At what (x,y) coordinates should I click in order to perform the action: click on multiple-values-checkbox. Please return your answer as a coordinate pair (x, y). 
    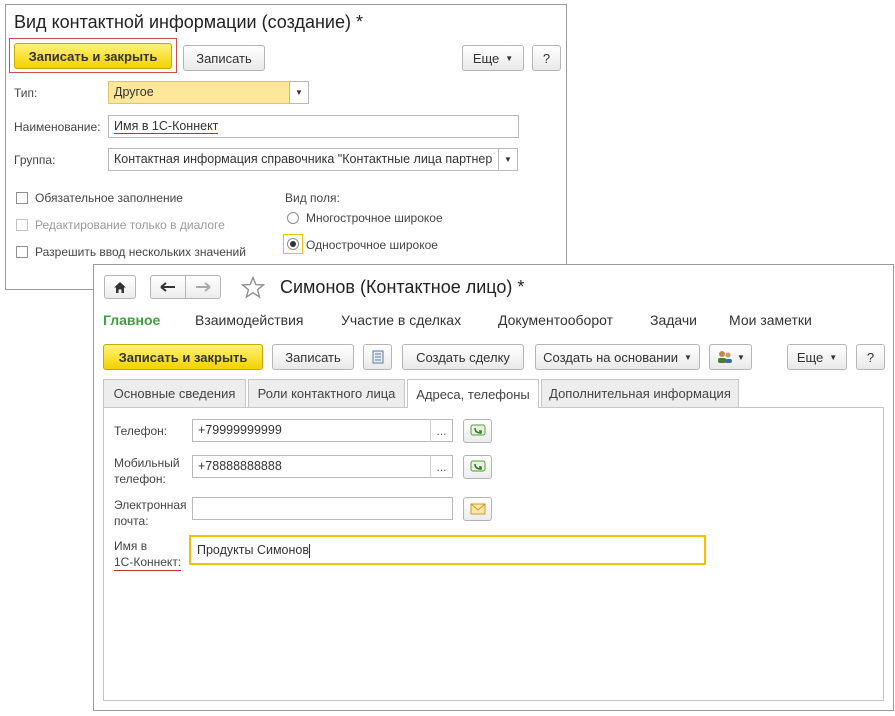
    Looking at the image, I should click on (22, 252).